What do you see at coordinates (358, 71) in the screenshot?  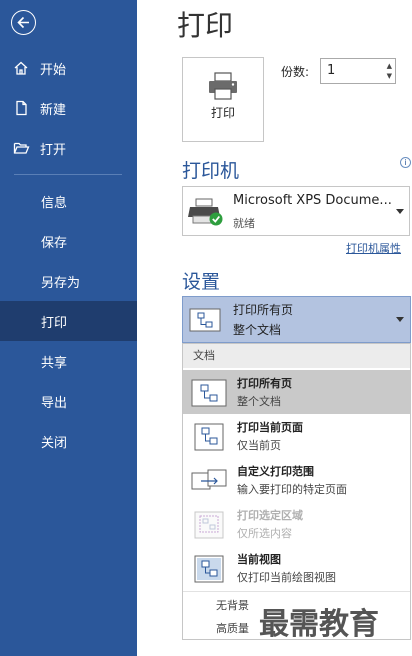 I see `copies-stepper: 1 ▲ ▼` at bounding box center [358, 71].